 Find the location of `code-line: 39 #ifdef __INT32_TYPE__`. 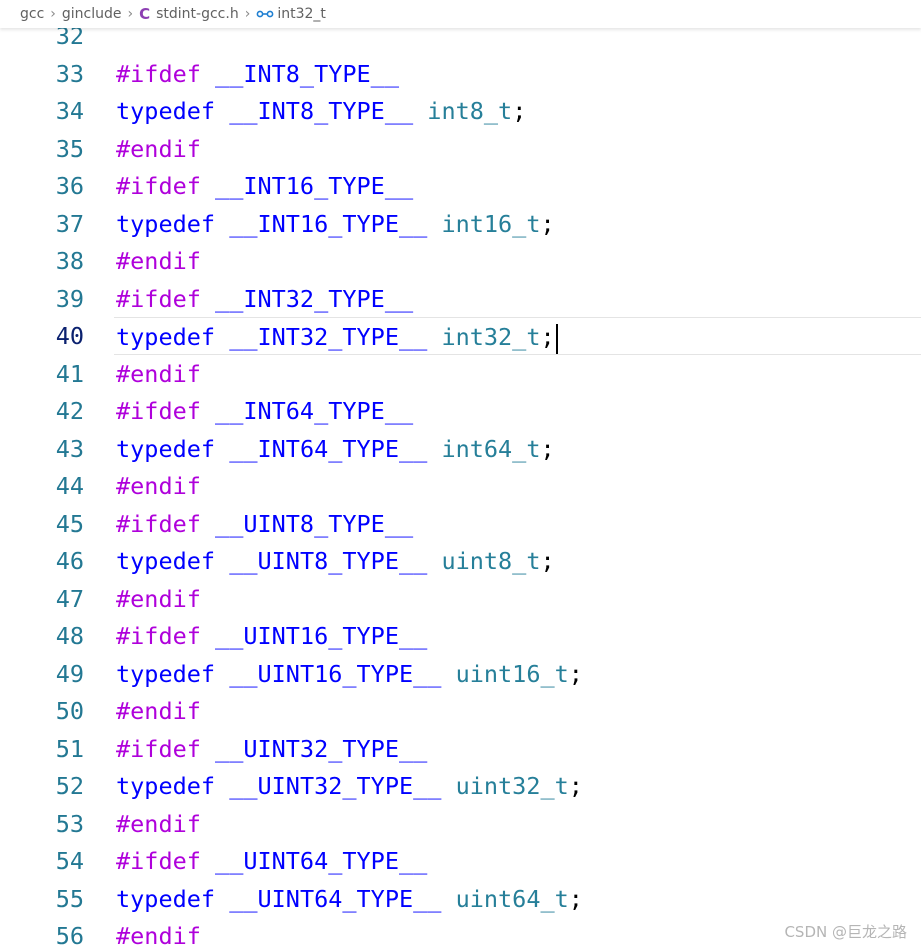

code-line: 39 #ifdef __INT32_TYPE__ is located at coordinates (460, 299).